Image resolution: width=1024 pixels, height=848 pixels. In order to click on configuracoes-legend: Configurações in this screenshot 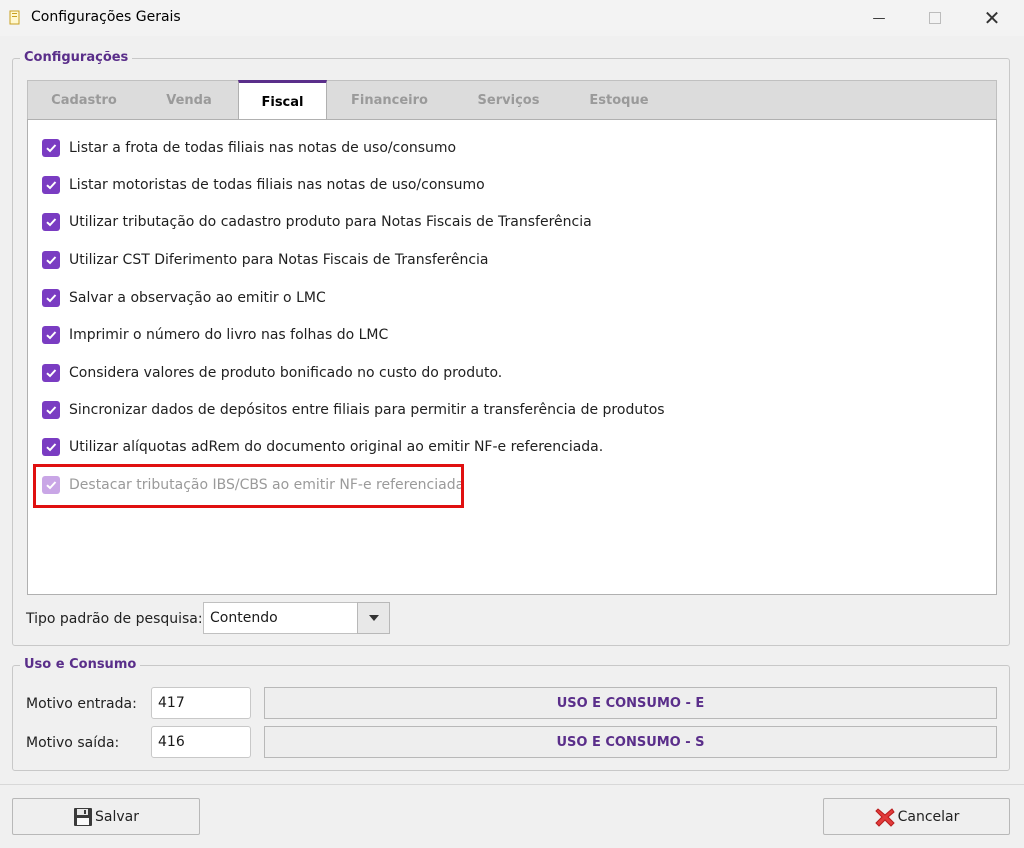, I will do `click(76, 57)`.